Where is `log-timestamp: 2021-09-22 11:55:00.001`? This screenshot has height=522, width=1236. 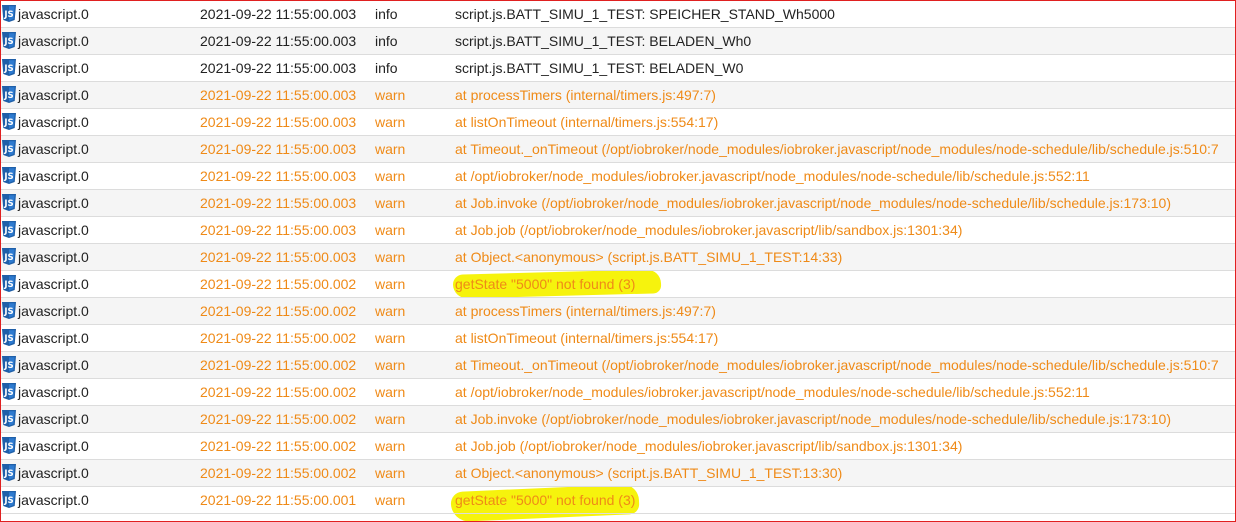 log-timestamp: 2021-09-22 11:55:00.001 is located at coordinates (278, 500).